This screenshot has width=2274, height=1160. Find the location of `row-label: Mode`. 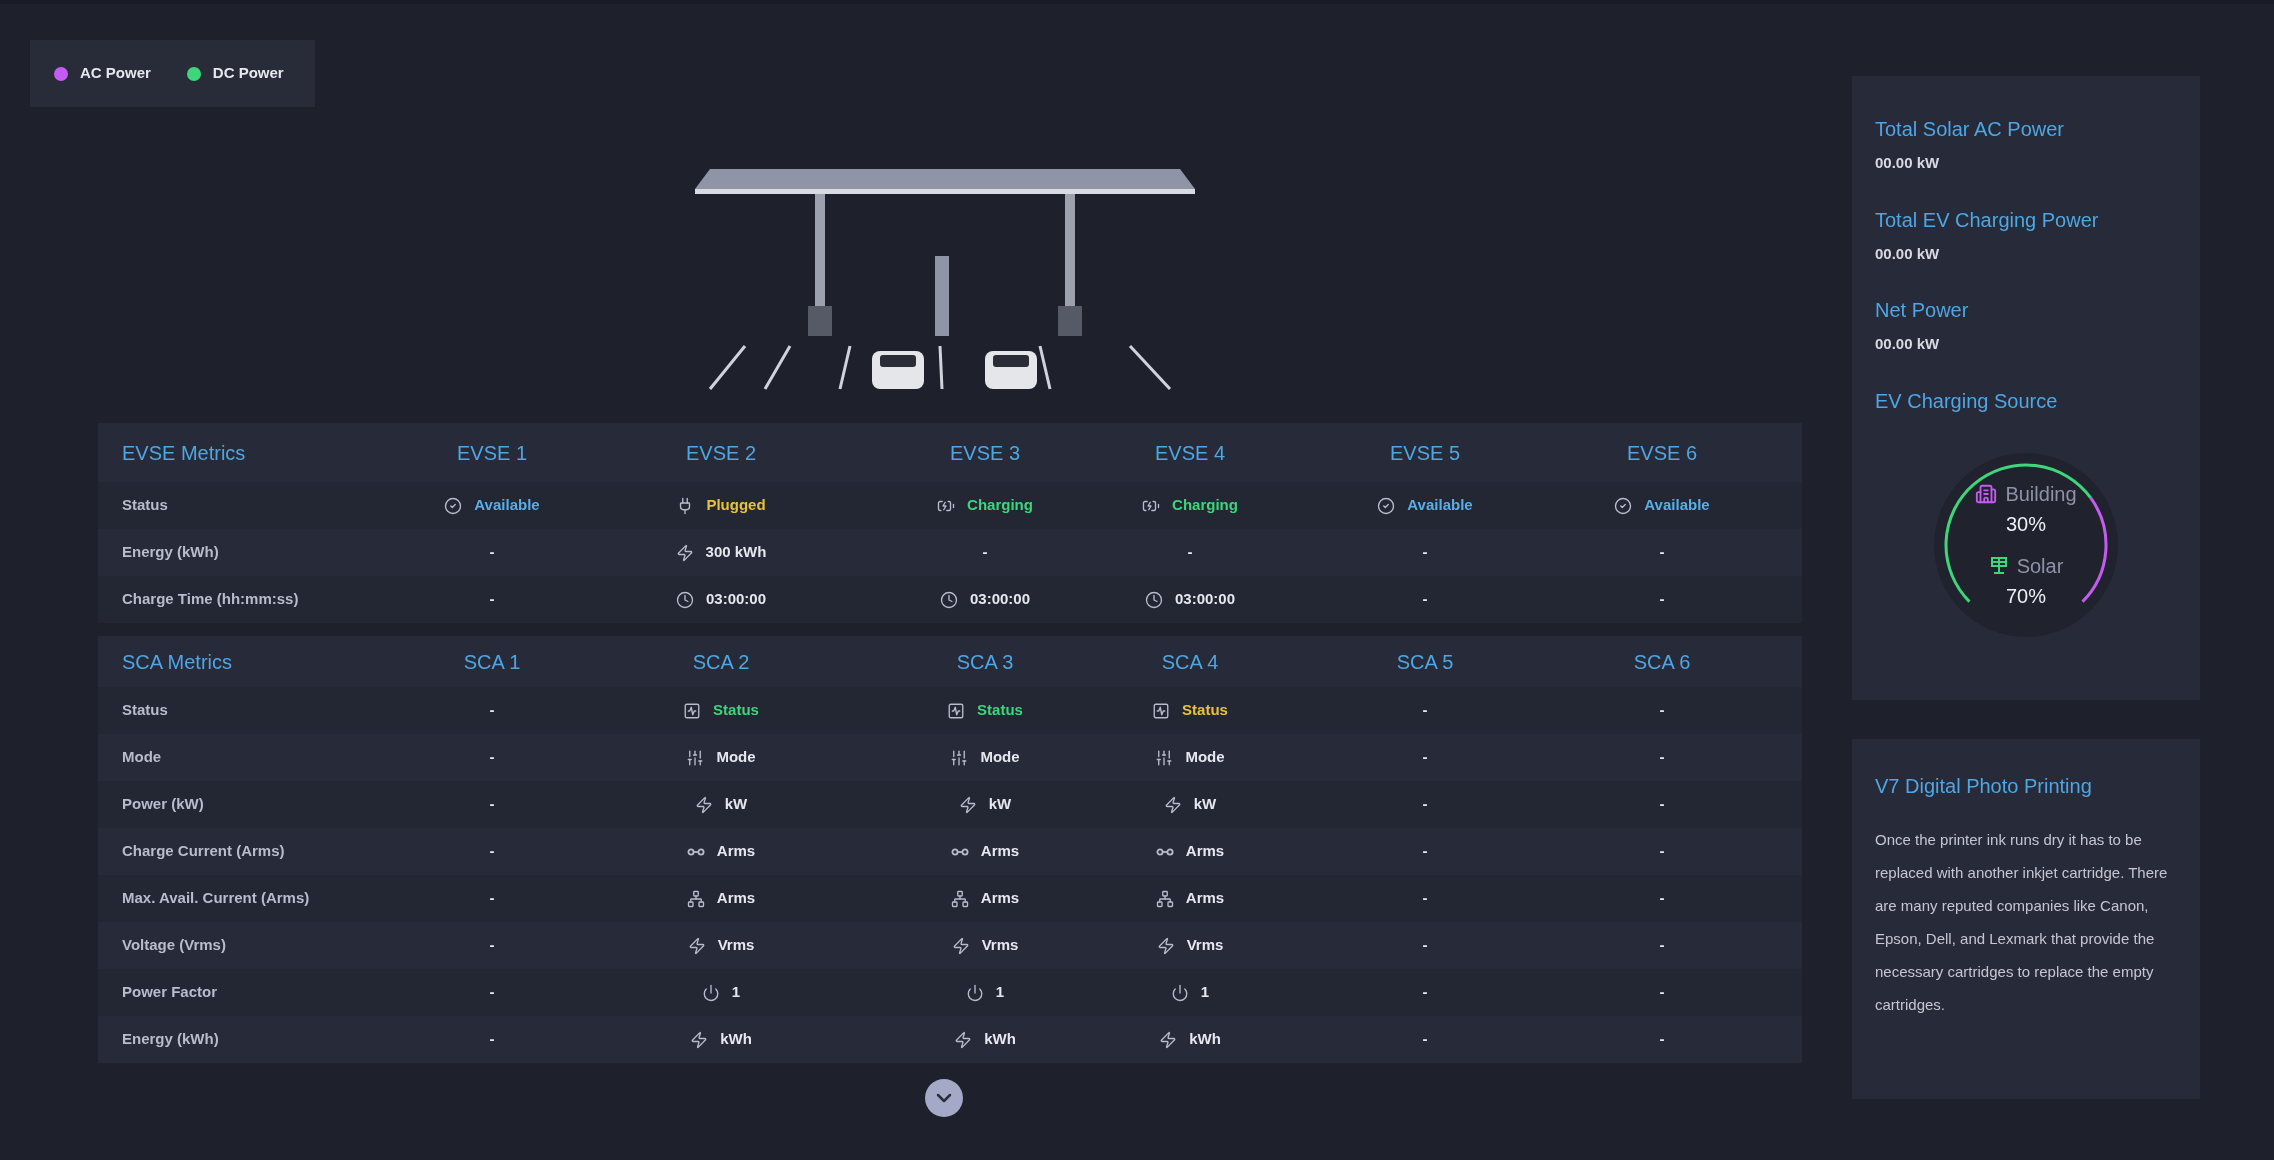

row-label: Mode is located at coordinates (142, 757).